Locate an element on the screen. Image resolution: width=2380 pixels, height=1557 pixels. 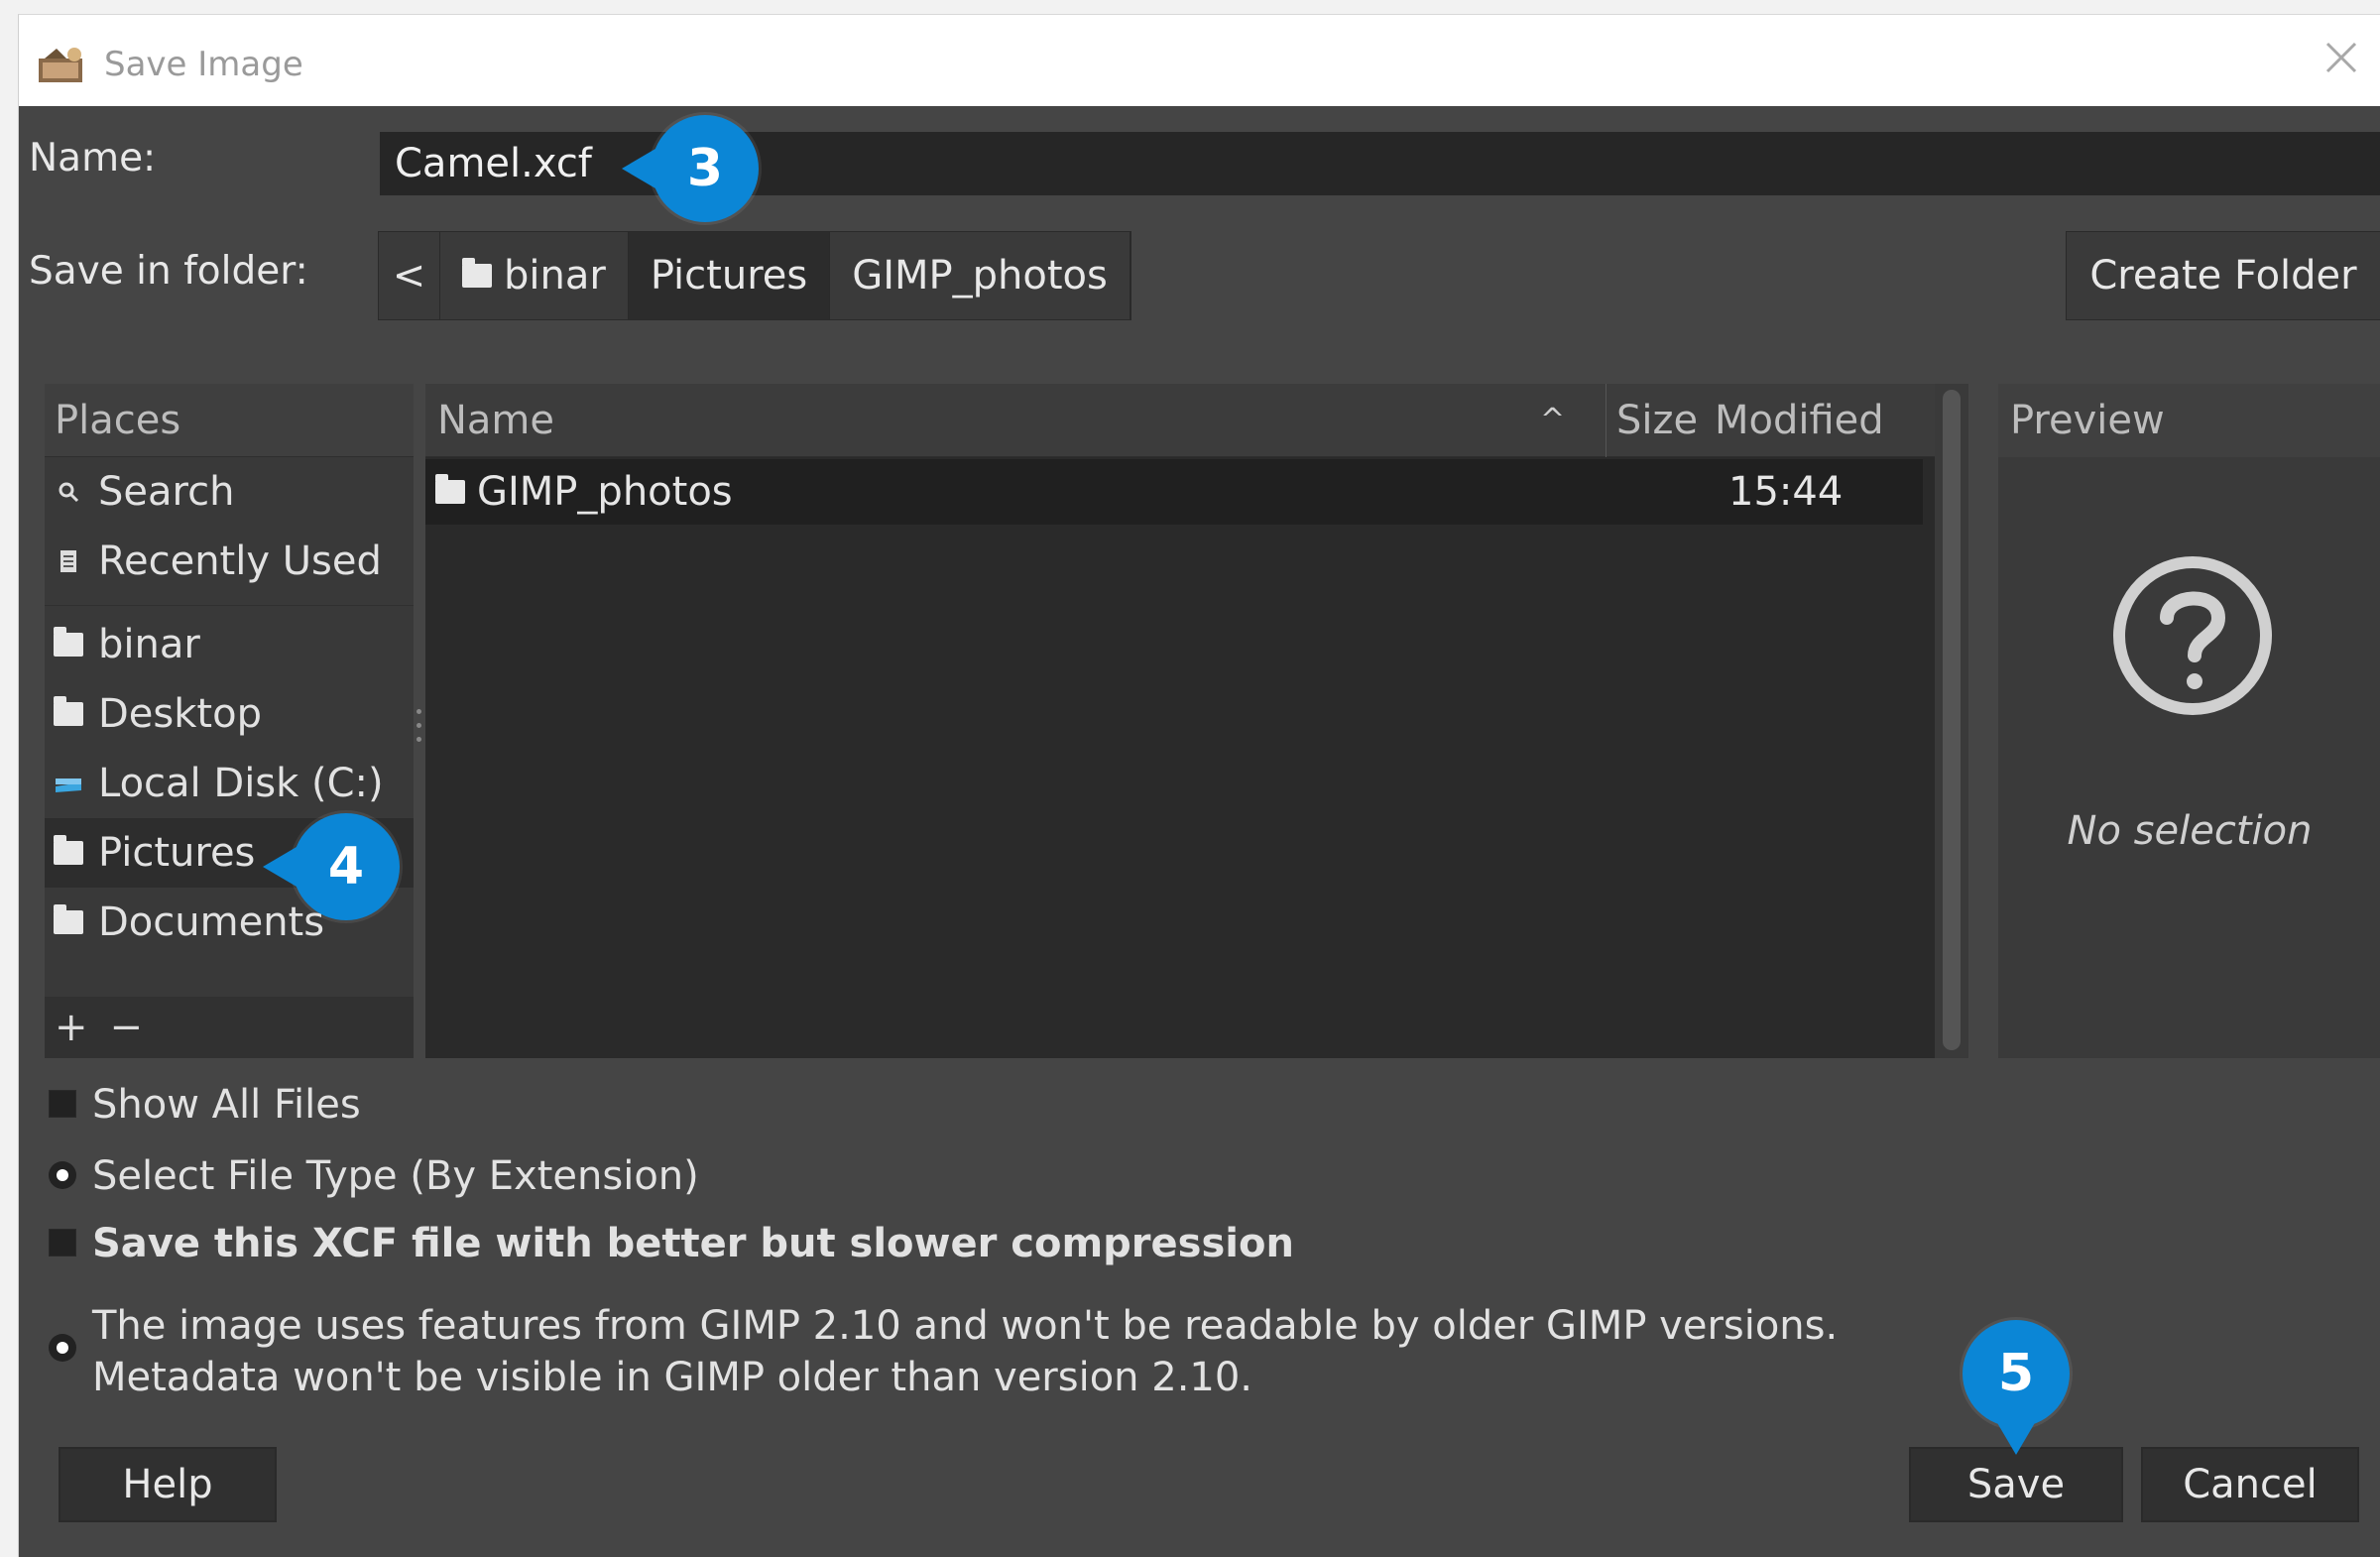
remove-bookmark-button: − is located at coordinates (127, 1027).